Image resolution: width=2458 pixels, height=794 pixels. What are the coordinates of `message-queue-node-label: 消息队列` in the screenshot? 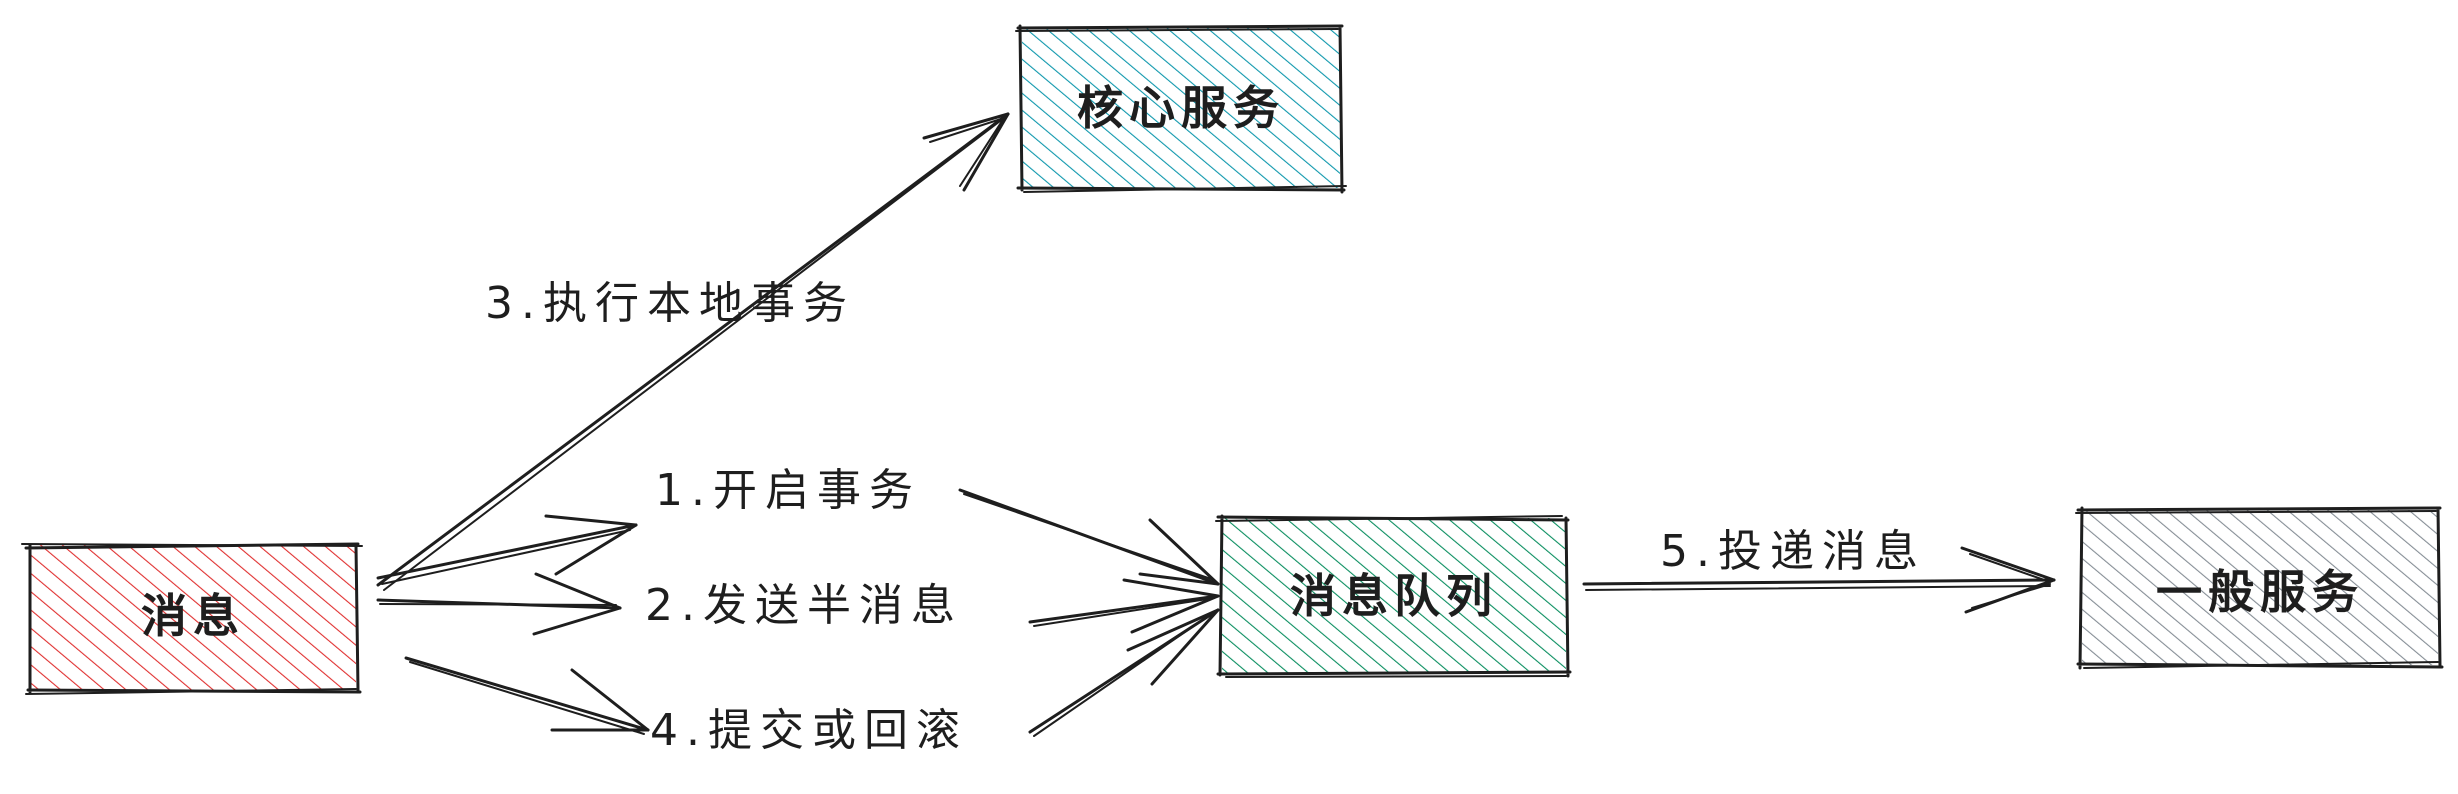 It's located at (1394, 596).